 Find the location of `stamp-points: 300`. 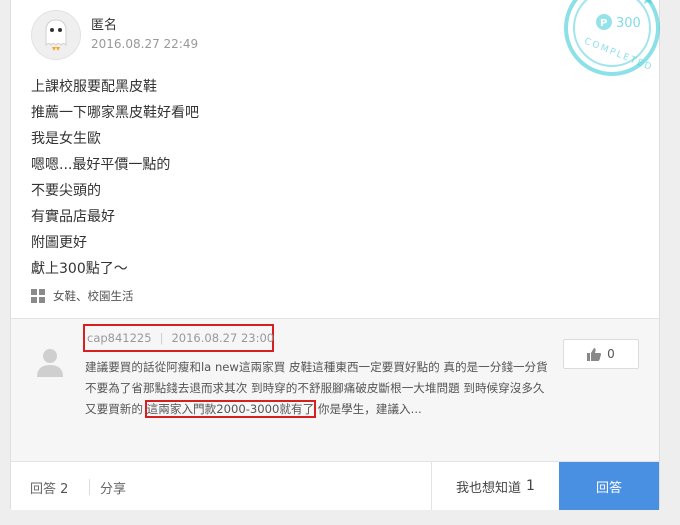

stamp-points: 300 is located at coordinates (628, 23).